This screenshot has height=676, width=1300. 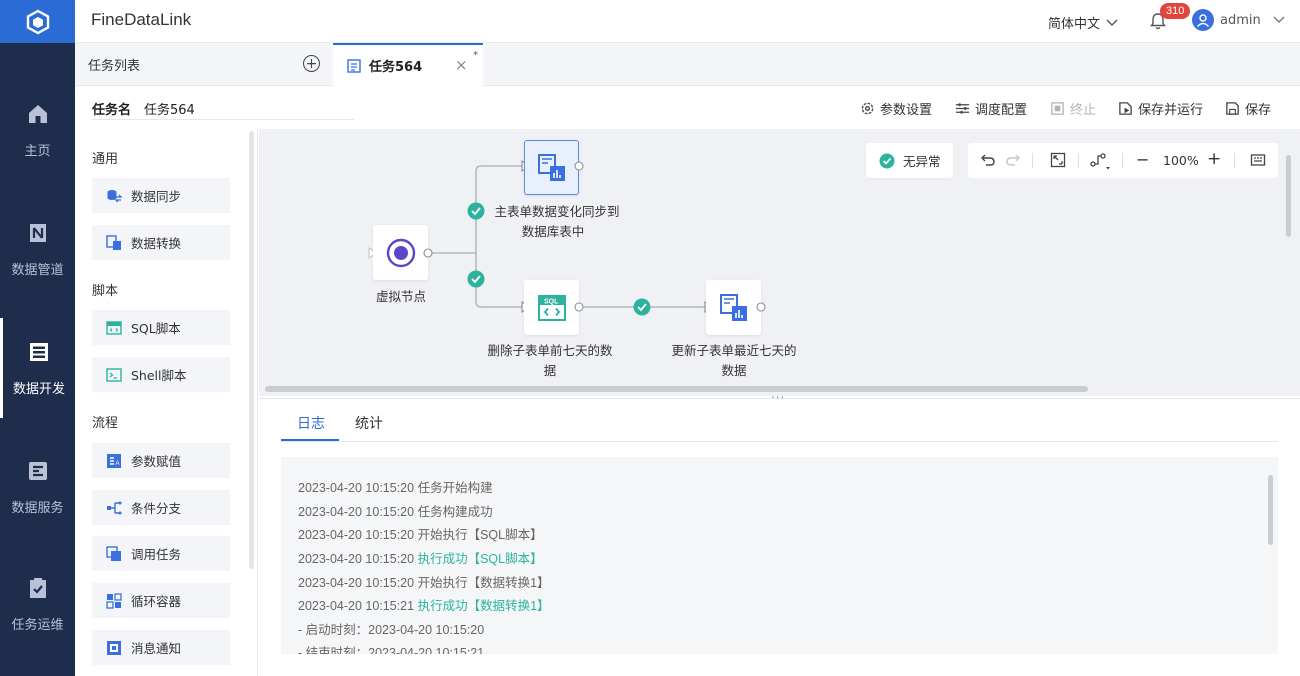 I want to click on palette-item-shell: Shell脚本, so click(x=161, y=374).